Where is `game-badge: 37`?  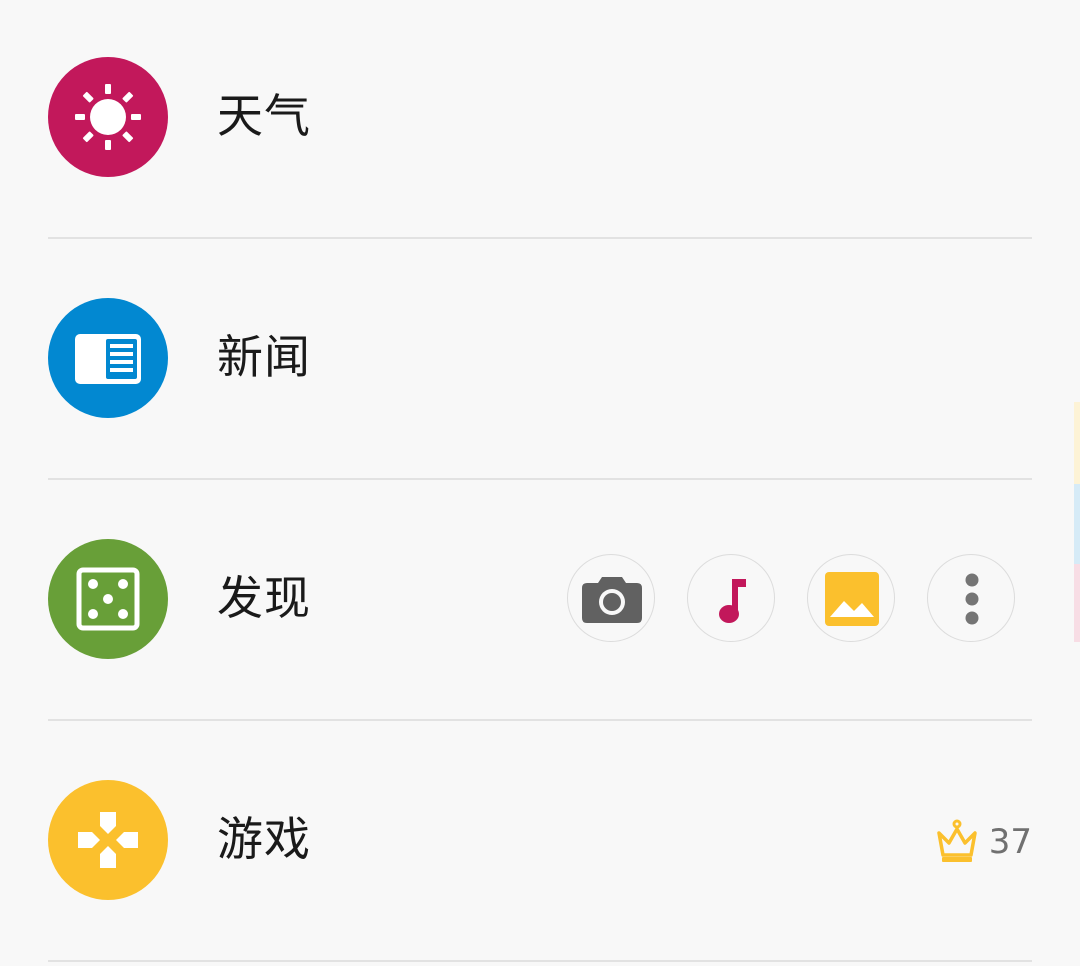 game-badge: 37 is located at coordinates (983, 842).